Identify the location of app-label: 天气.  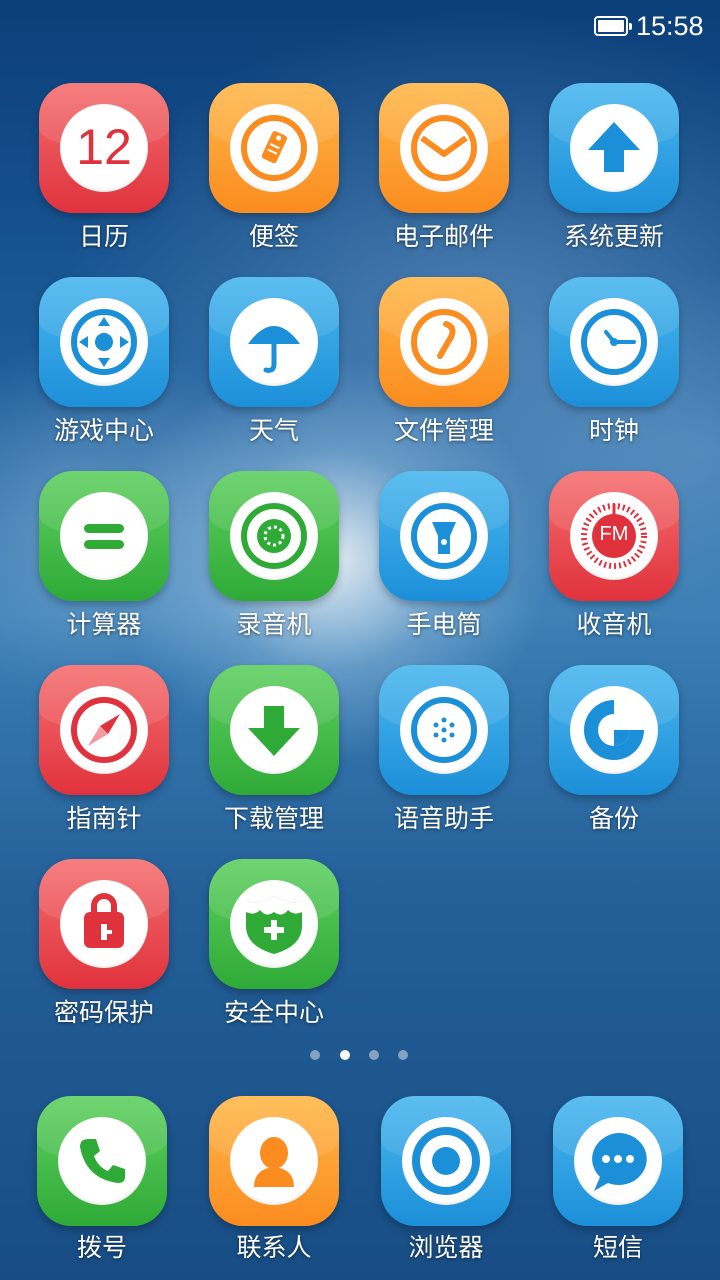
(273, 430).